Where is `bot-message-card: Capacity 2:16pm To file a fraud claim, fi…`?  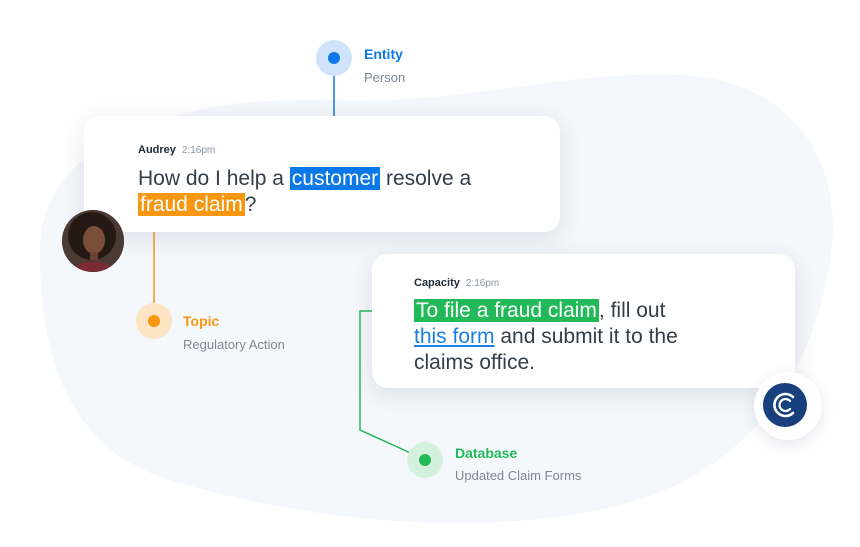 bot-message-card: Capacity 2:16pm To file a fraud claim, fi… is located at coordinates (583, 321).